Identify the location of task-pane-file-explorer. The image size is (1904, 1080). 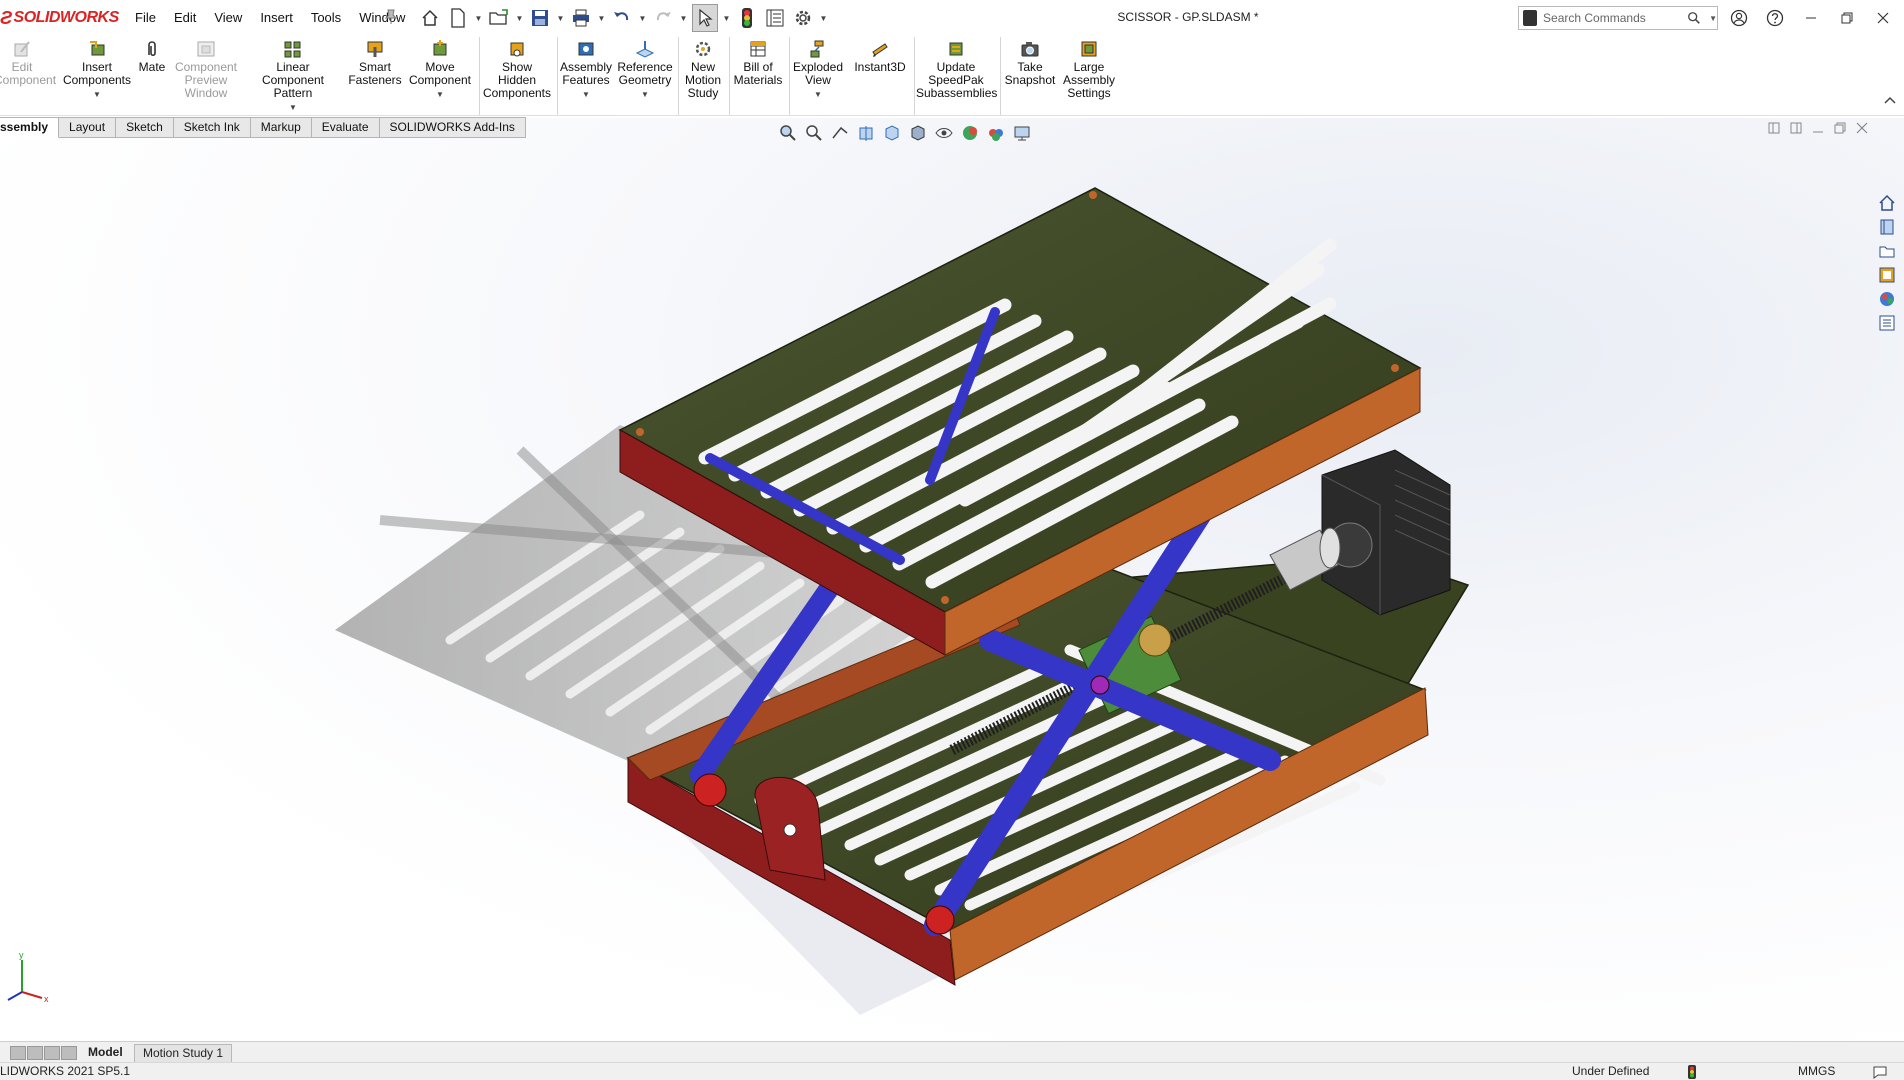
(1887, 251).